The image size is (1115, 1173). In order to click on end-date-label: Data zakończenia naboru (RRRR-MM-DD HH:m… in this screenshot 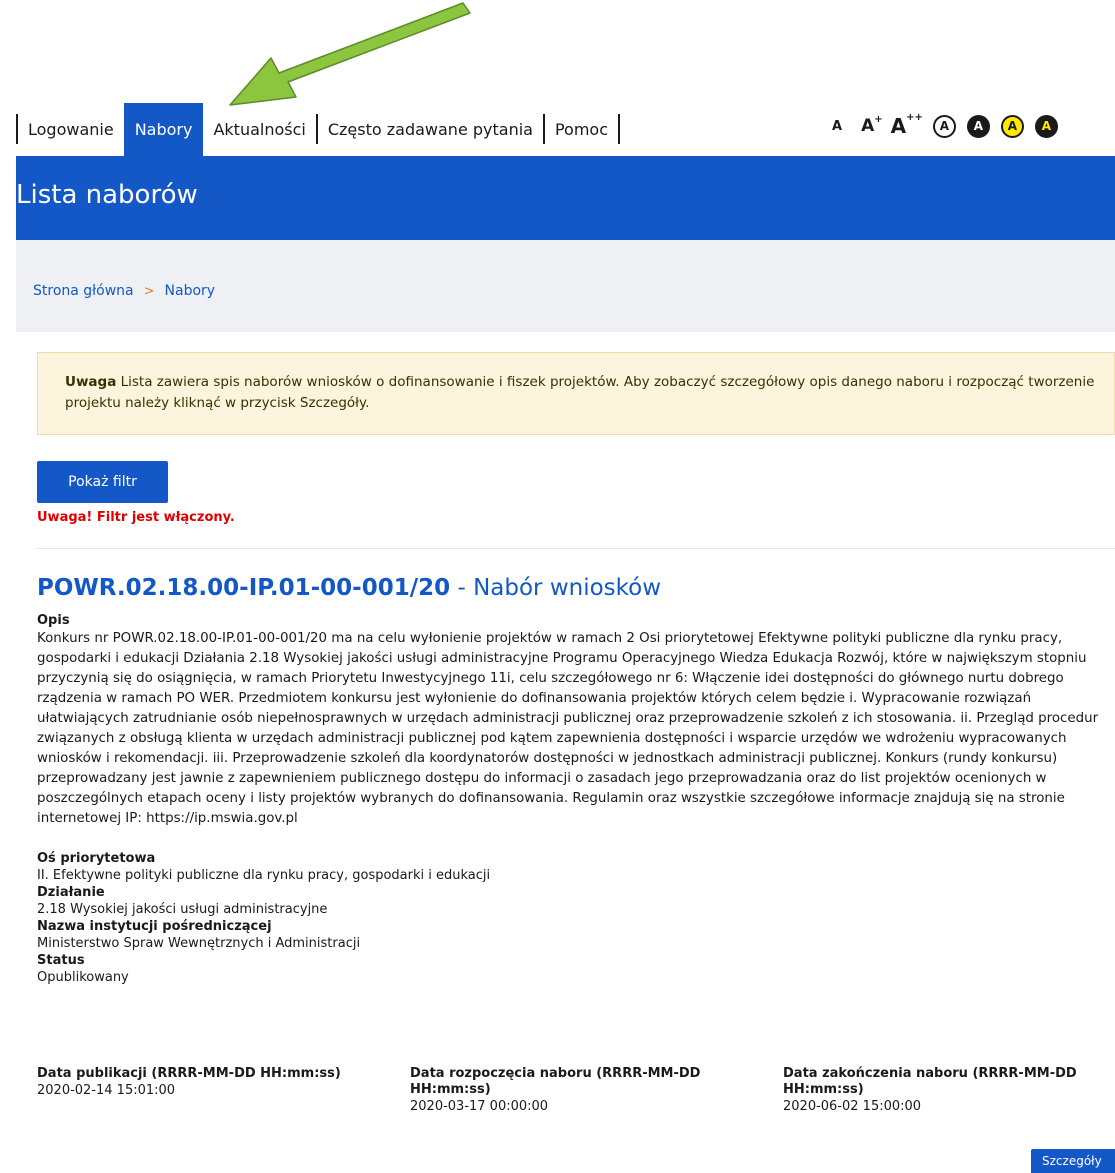, I will do `click(930, 1081)`.